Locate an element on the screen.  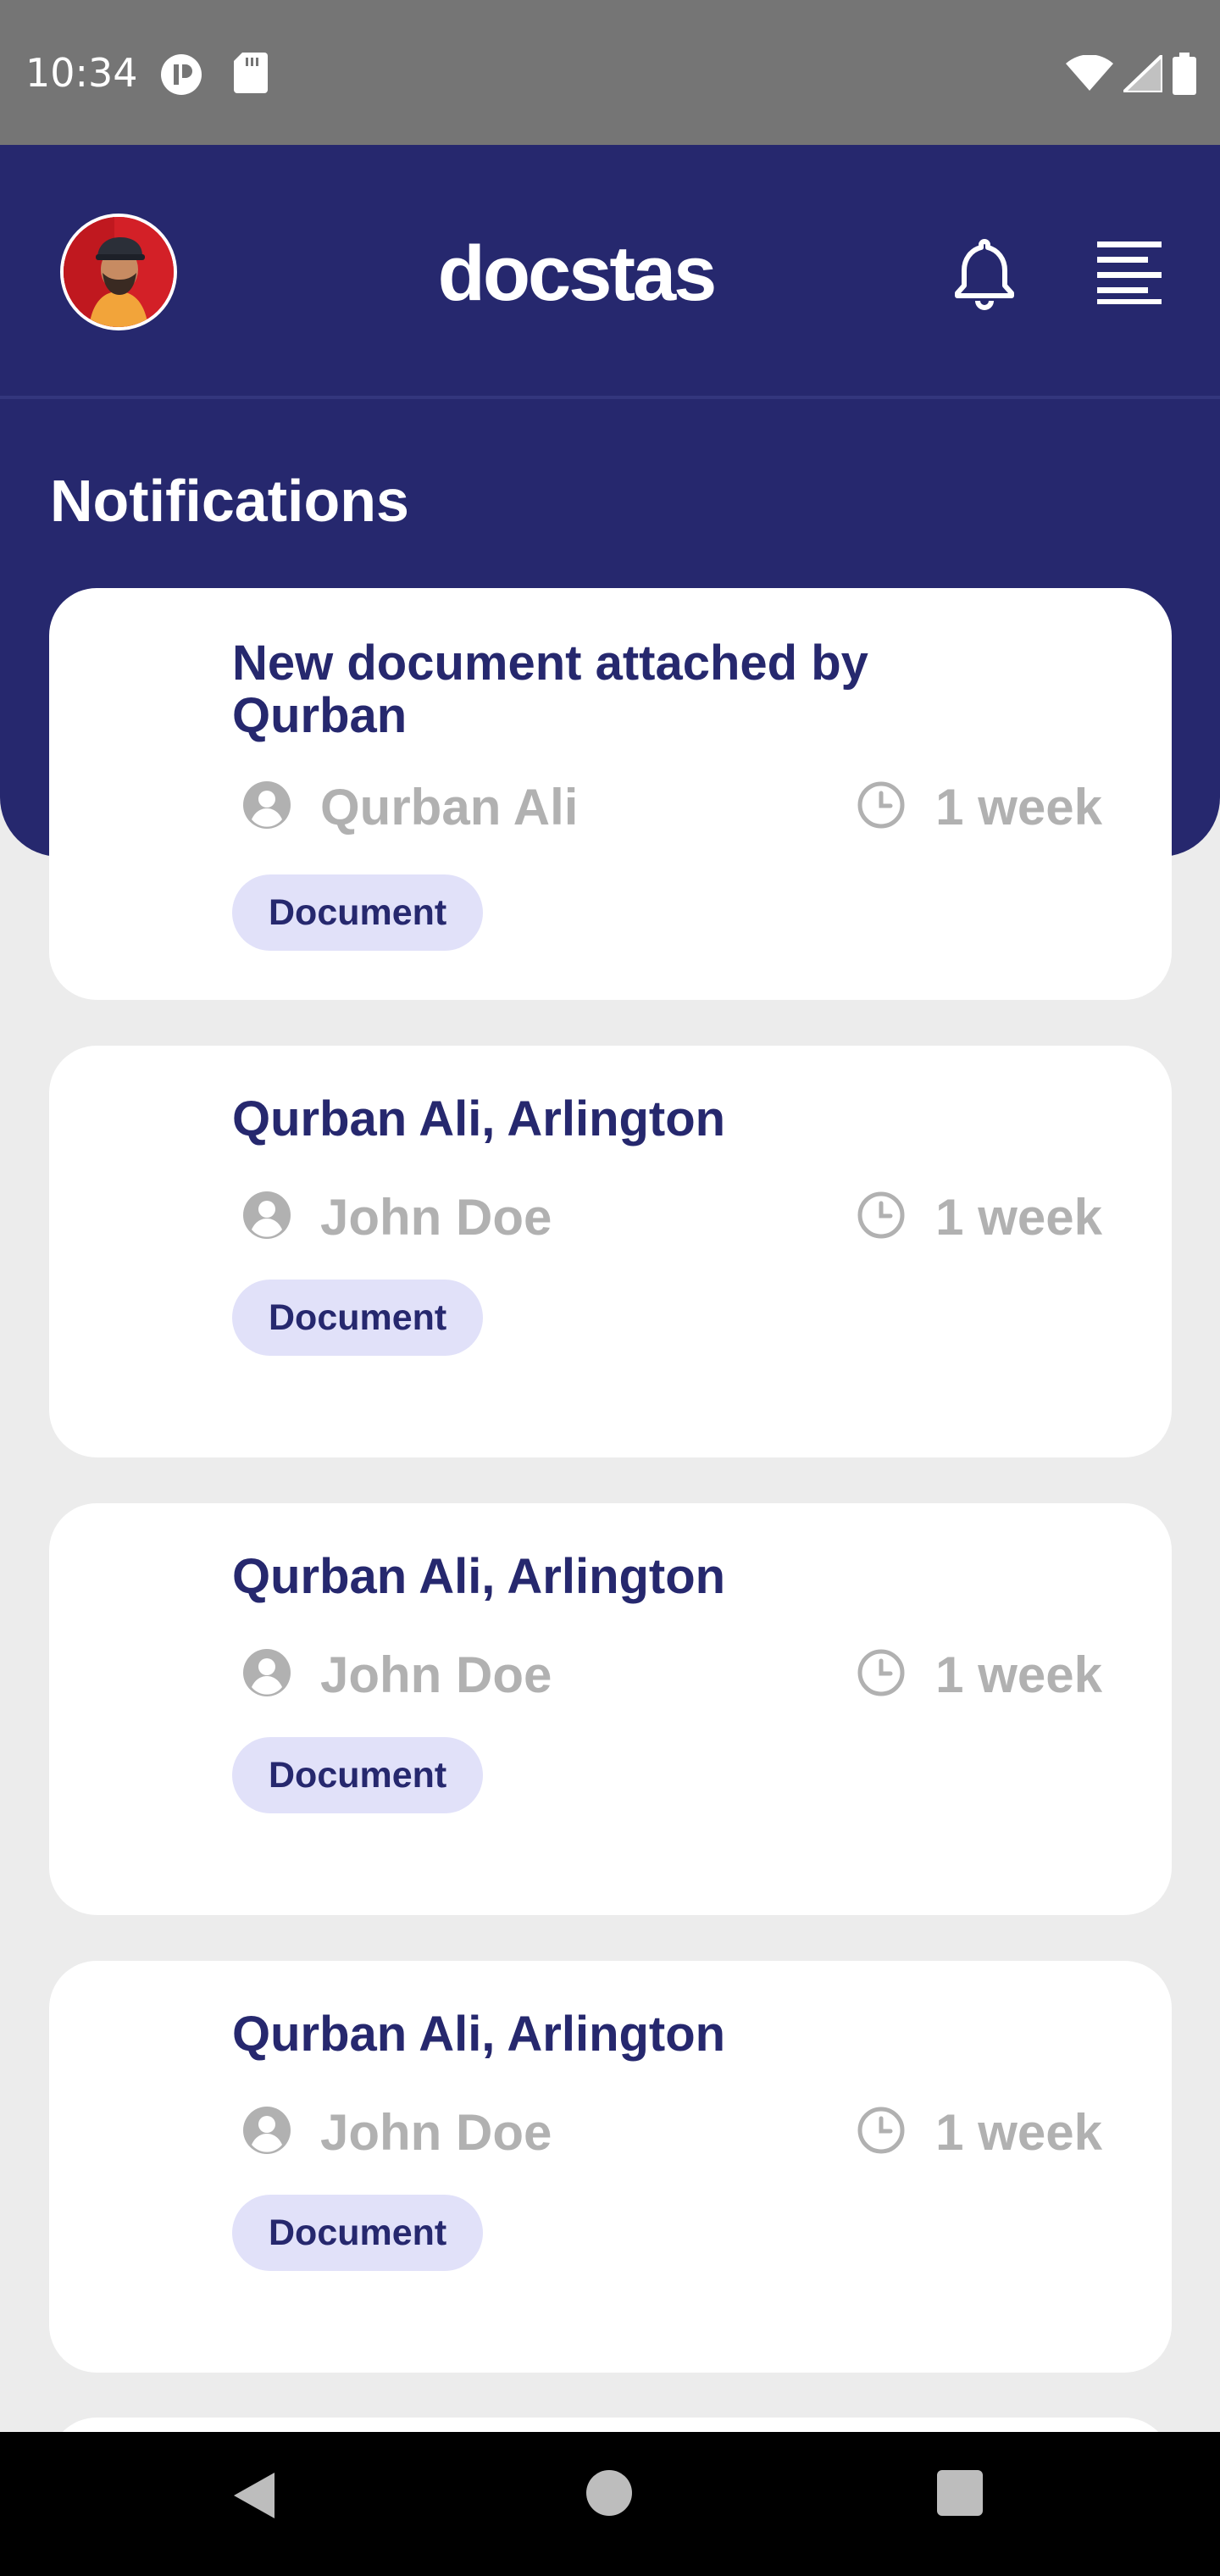
bell-icon is located at coordinates (984, 276).